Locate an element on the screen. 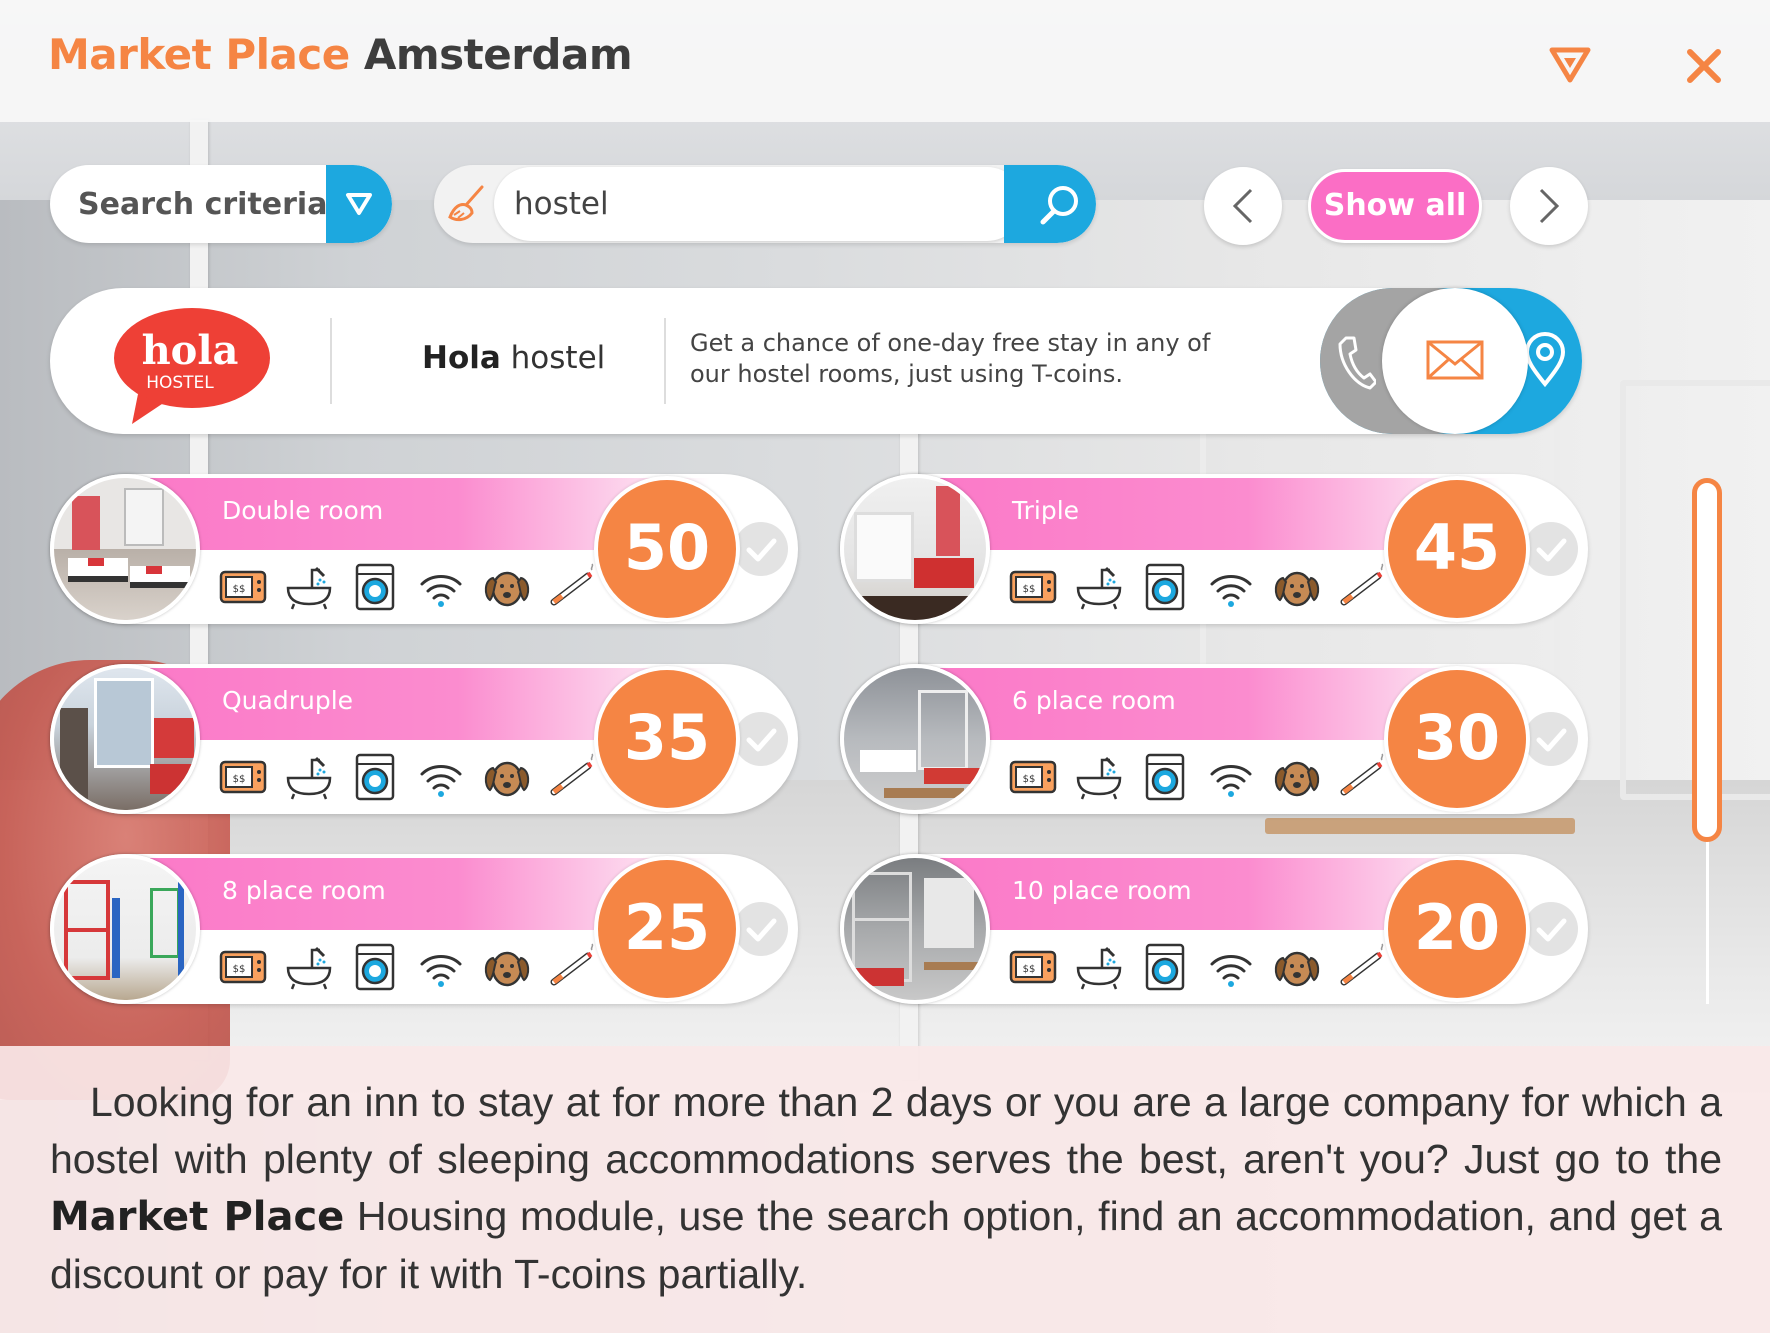 The height and width of the screenshot is (1333, 1770). room-name: 10 place room is located at coordinates (1102, 890).